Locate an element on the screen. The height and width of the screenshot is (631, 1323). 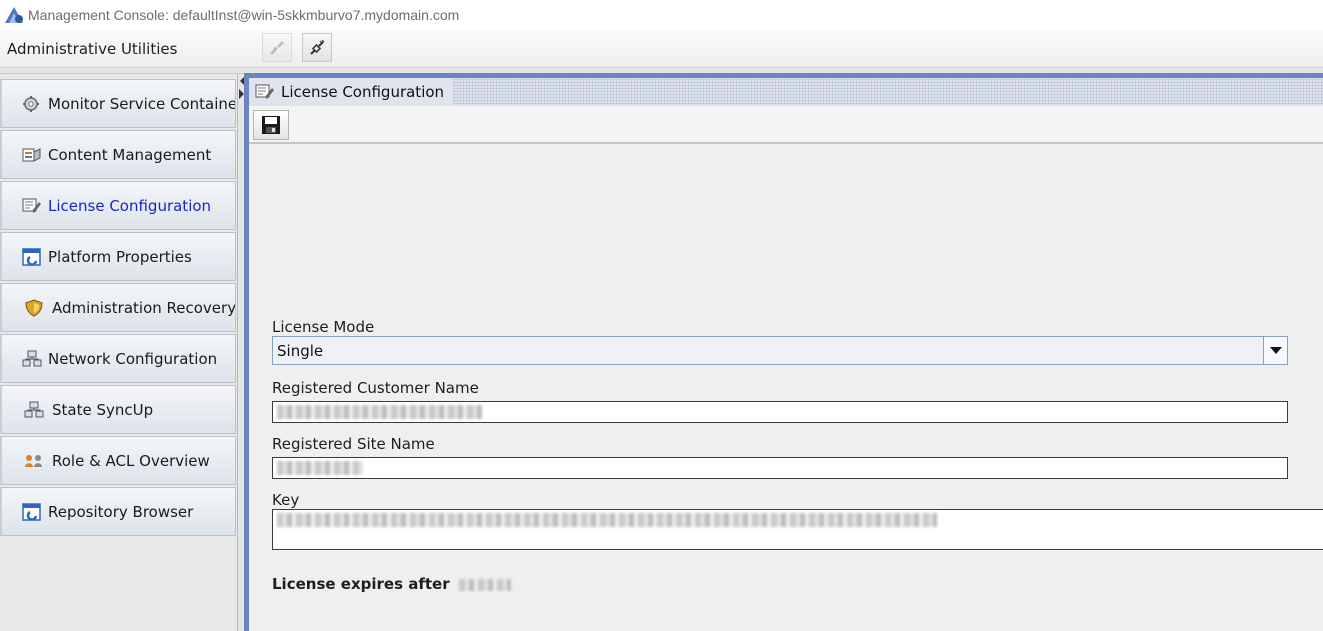
chevron-down-icon is located at coordinates (1275, 350).